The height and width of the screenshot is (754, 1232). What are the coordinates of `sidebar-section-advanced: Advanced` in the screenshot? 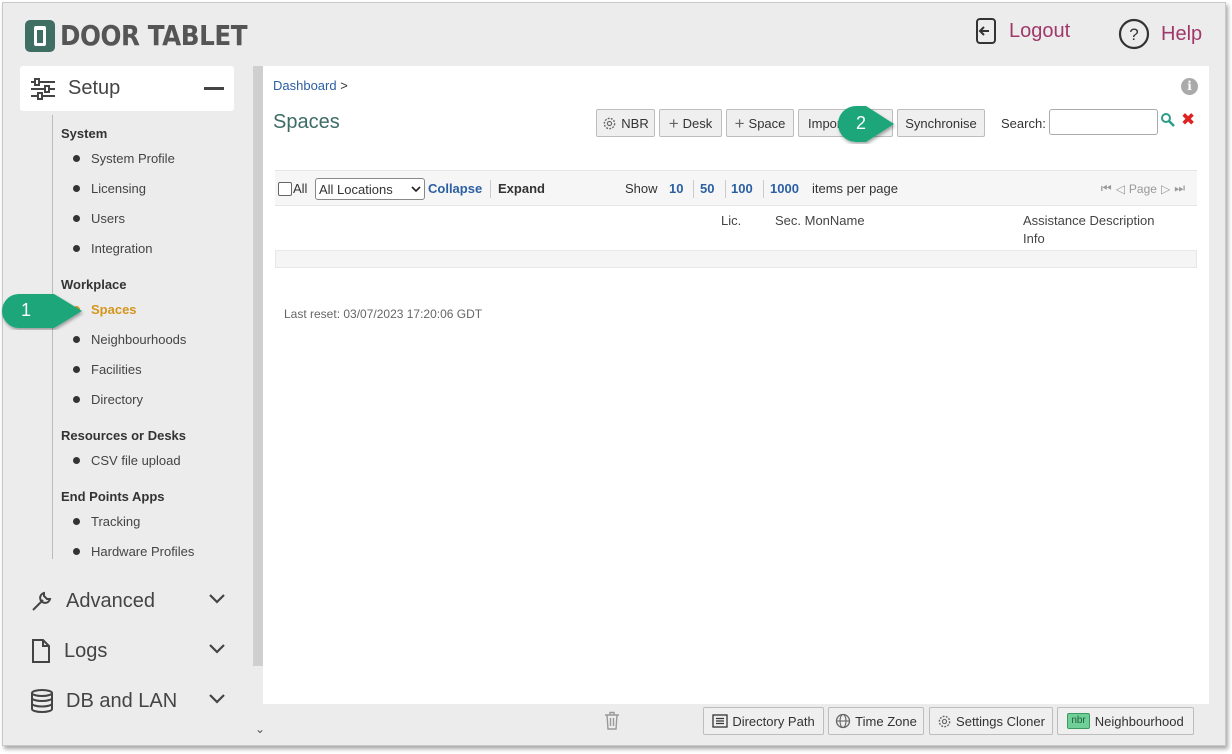 It's located at (130, 601).